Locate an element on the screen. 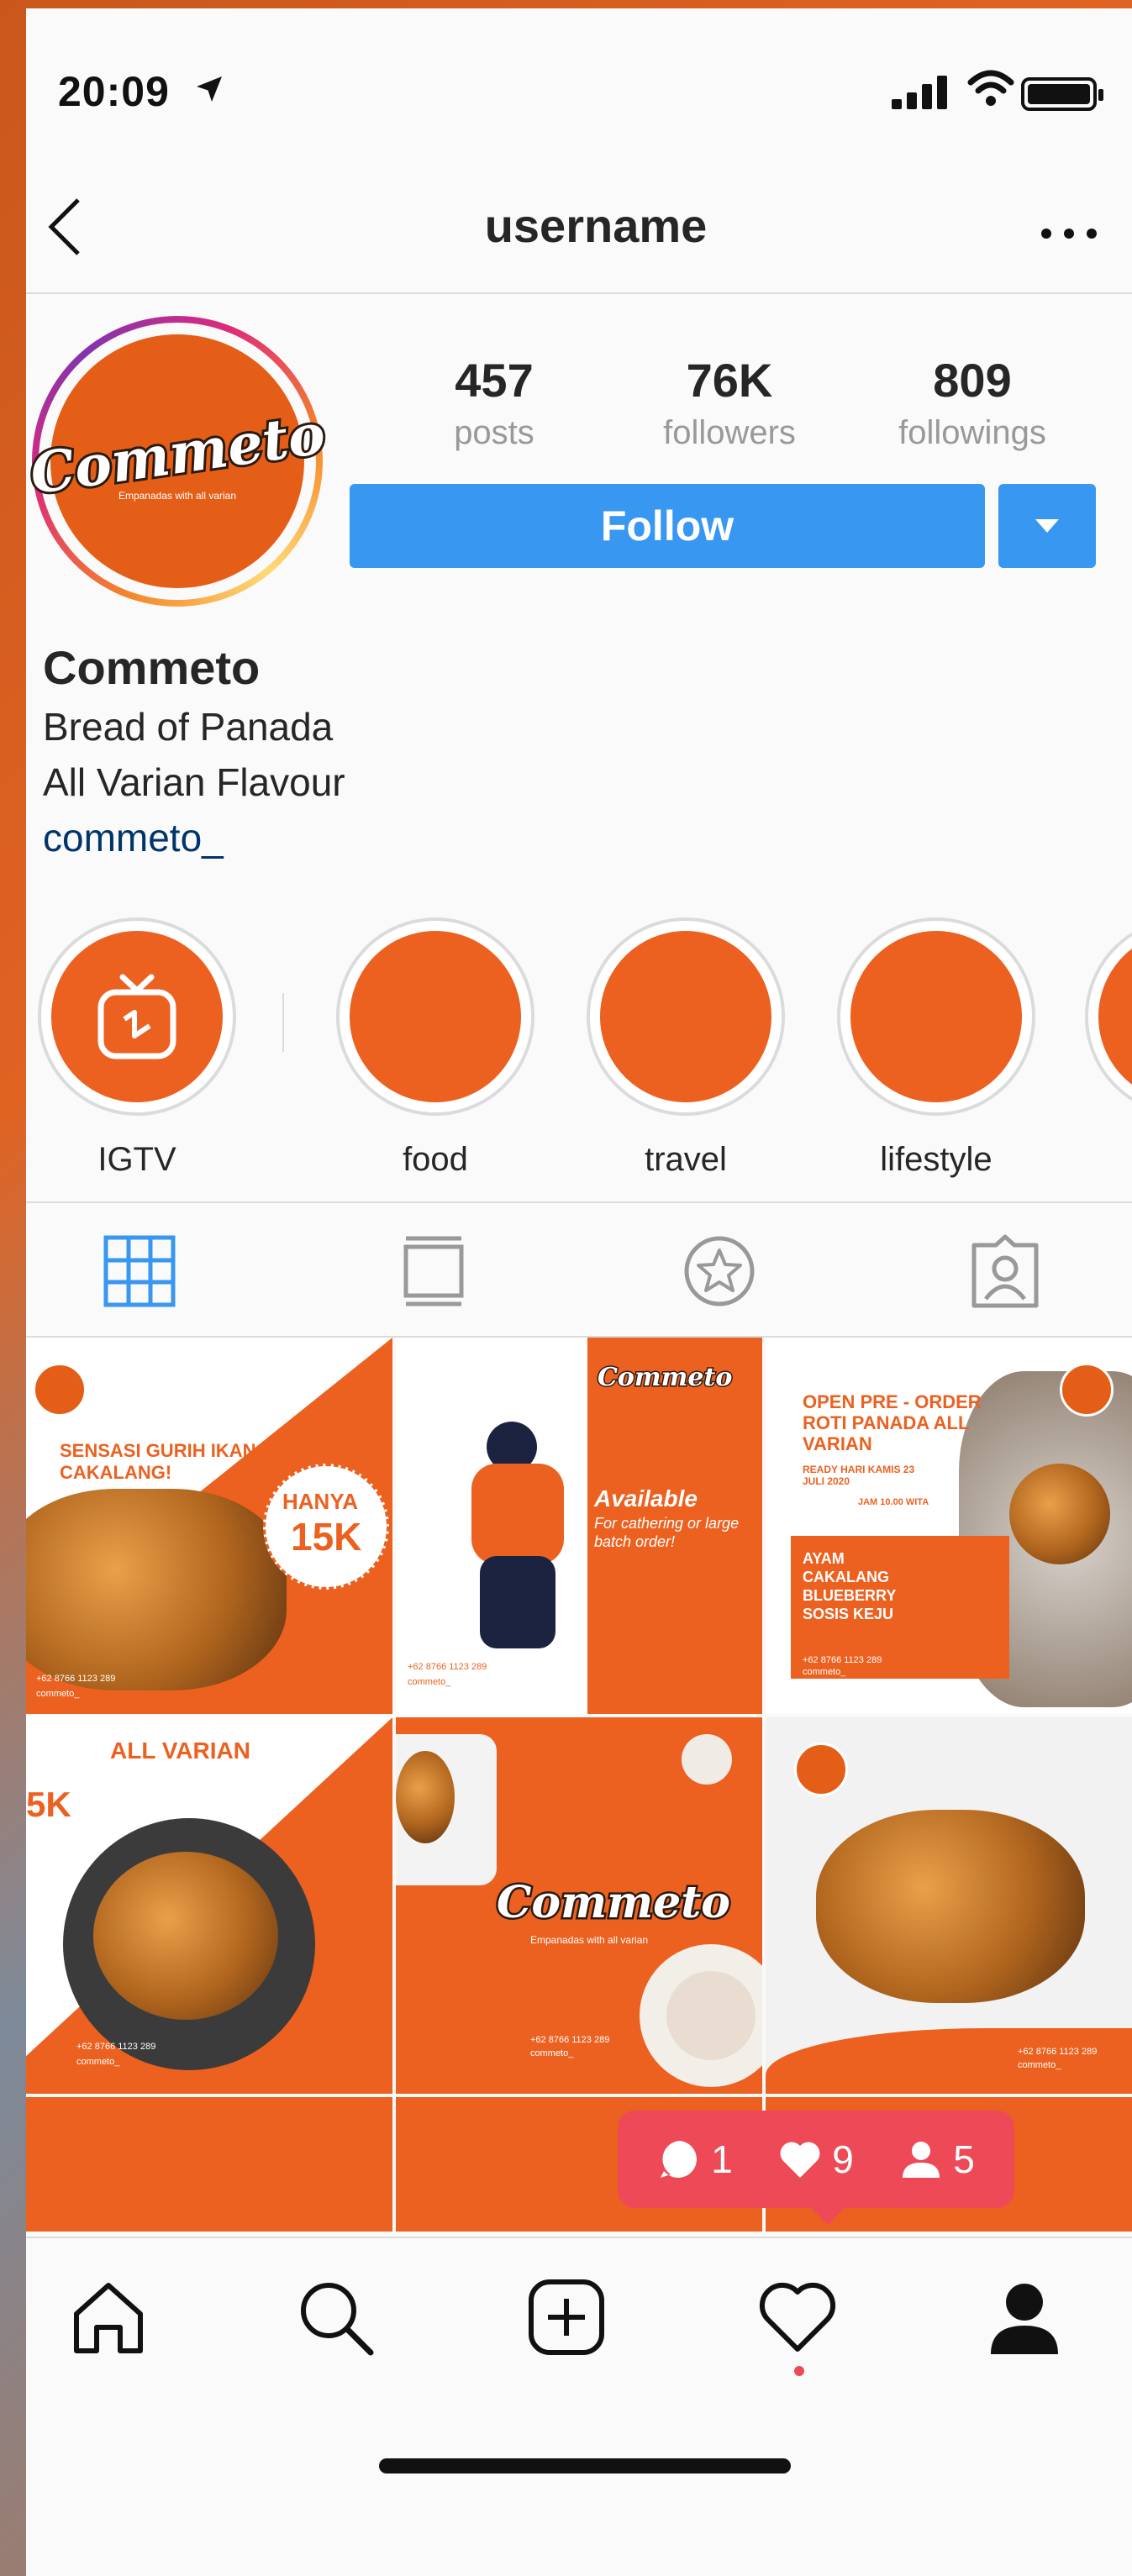 This screenshot has height=2576, width=1132. activity-heart-icon is located at coordinates (797, 2317).